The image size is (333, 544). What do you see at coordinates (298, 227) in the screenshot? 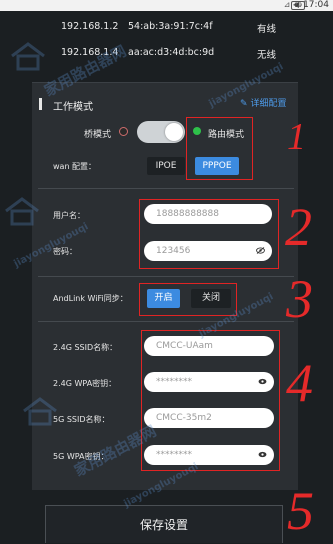
I see `annotation-number: 2` at bounding box center [298, 227].